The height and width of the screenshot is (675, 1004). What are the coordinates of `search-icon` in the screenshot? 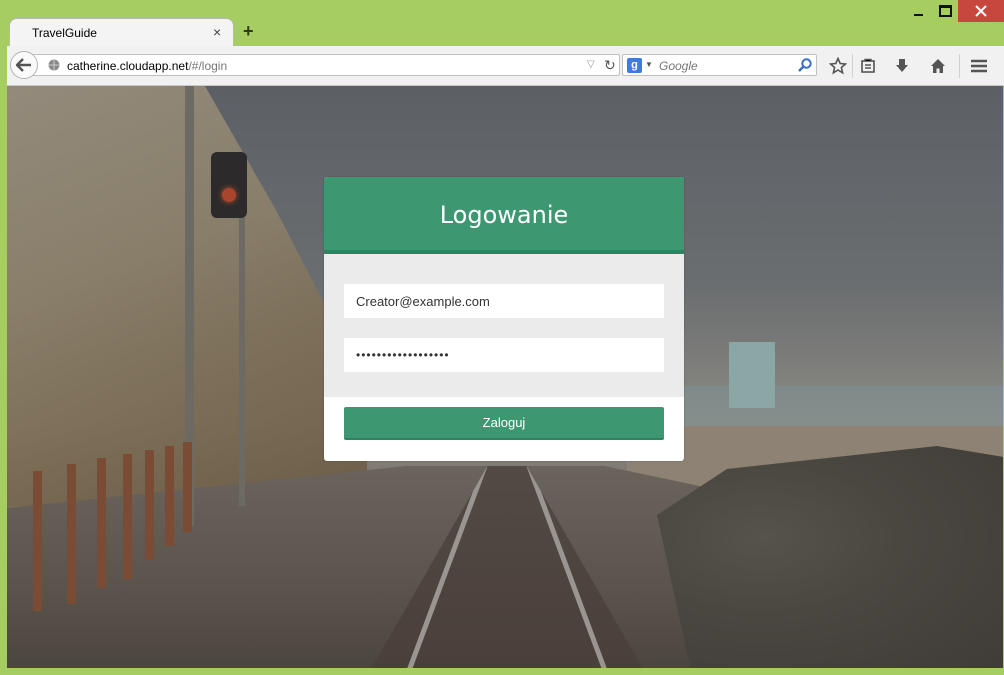 It's located at (805, 65).